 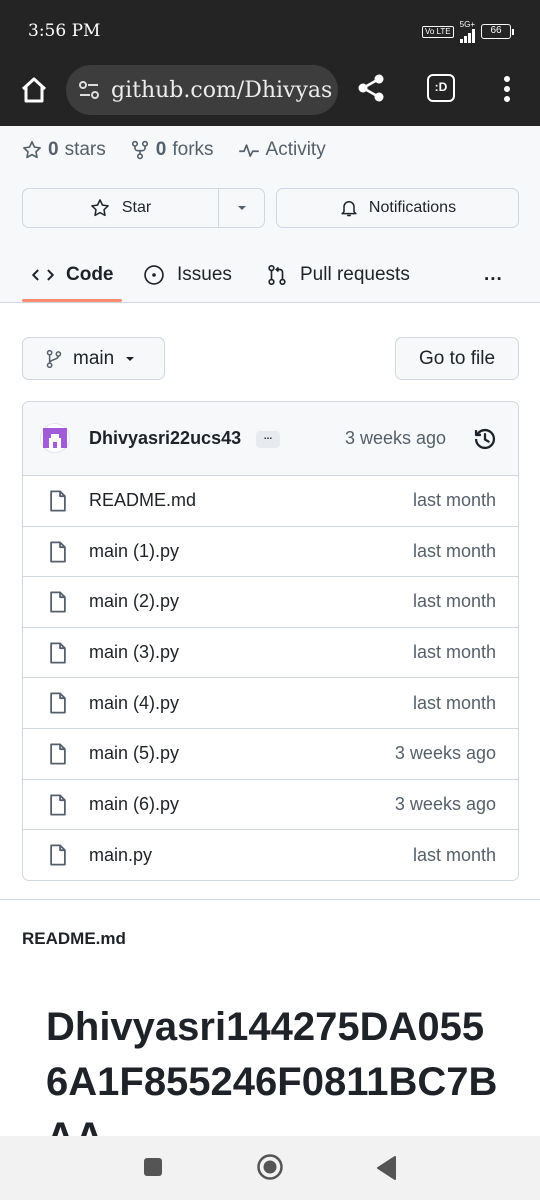 What do you see at coordinates (204, 274) in the screenshot?
I see `tab-issues-label: Issues` at bounding box center [204, 274].